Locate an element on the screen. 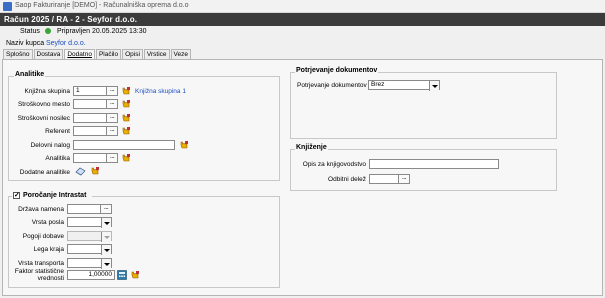 The width and height of the screenshot is (605, 298). knjizenje-title: Knjiženje is located at coordinates (311, 147).